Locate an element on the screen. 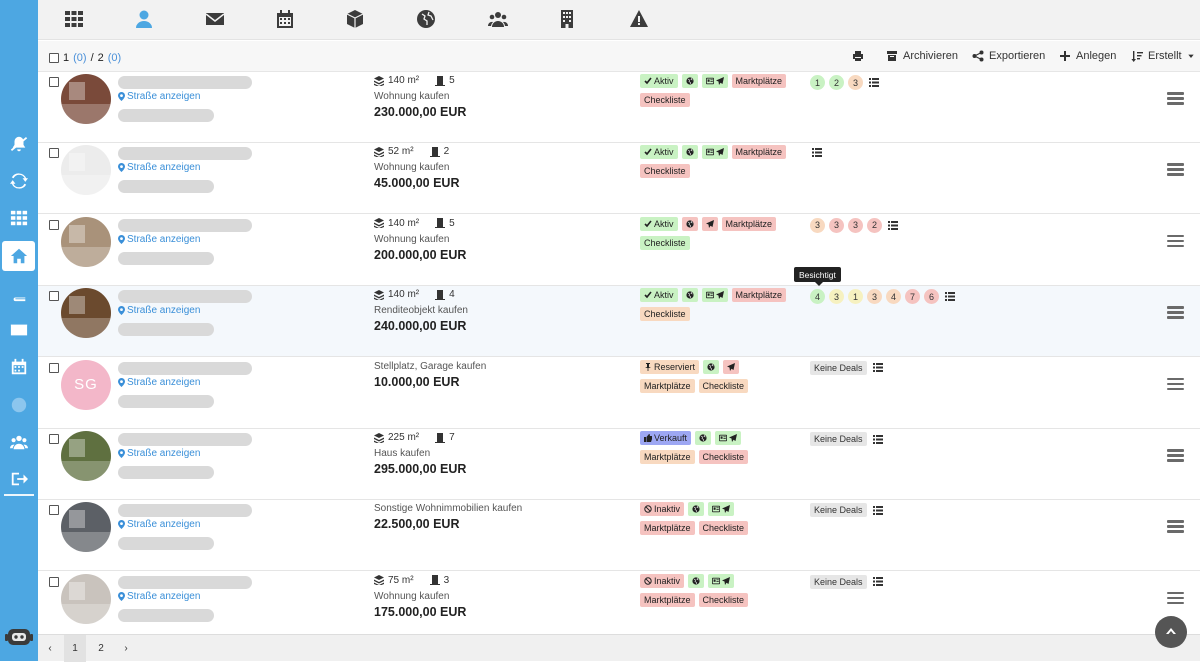  cube-icon is located at coordinates (355, 19).